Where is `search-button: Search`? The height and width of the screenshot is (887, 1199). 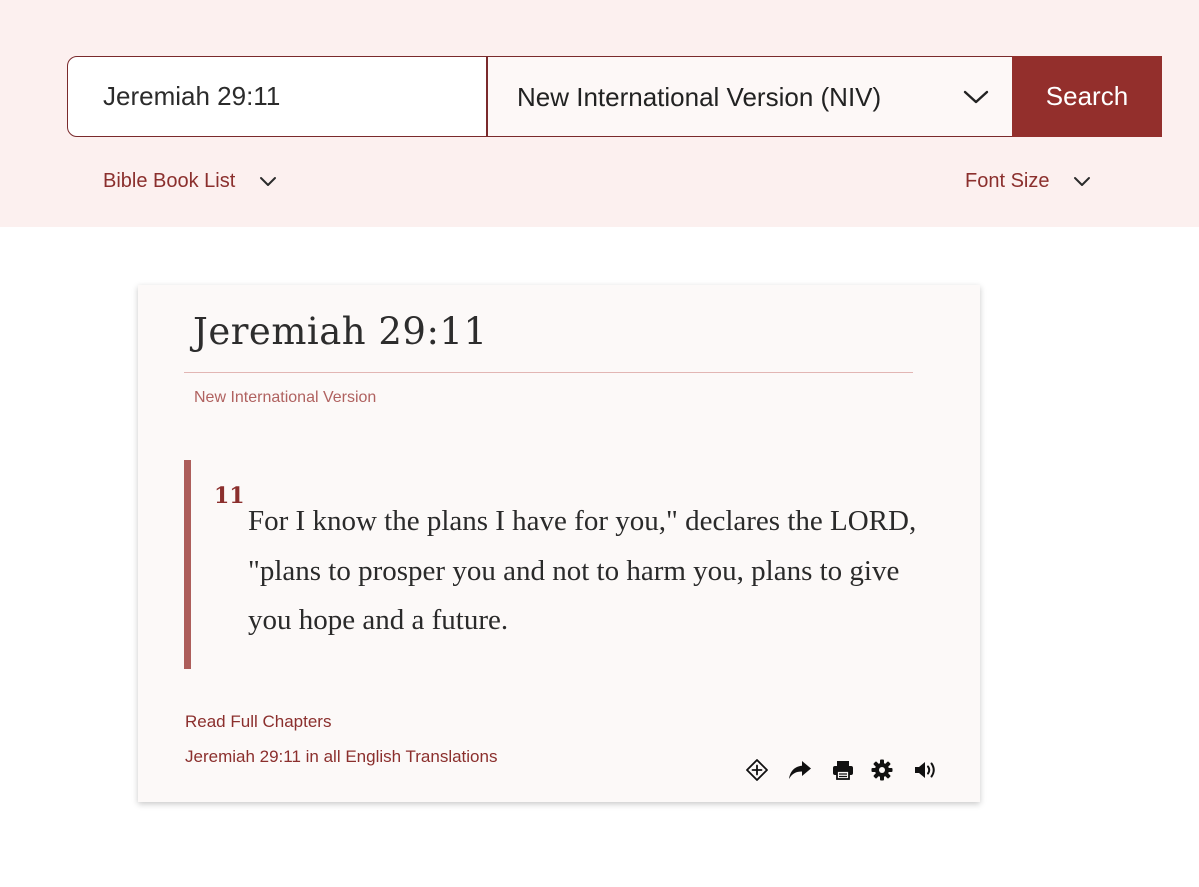 search-button: Search is located at coordinates (1087, 96).